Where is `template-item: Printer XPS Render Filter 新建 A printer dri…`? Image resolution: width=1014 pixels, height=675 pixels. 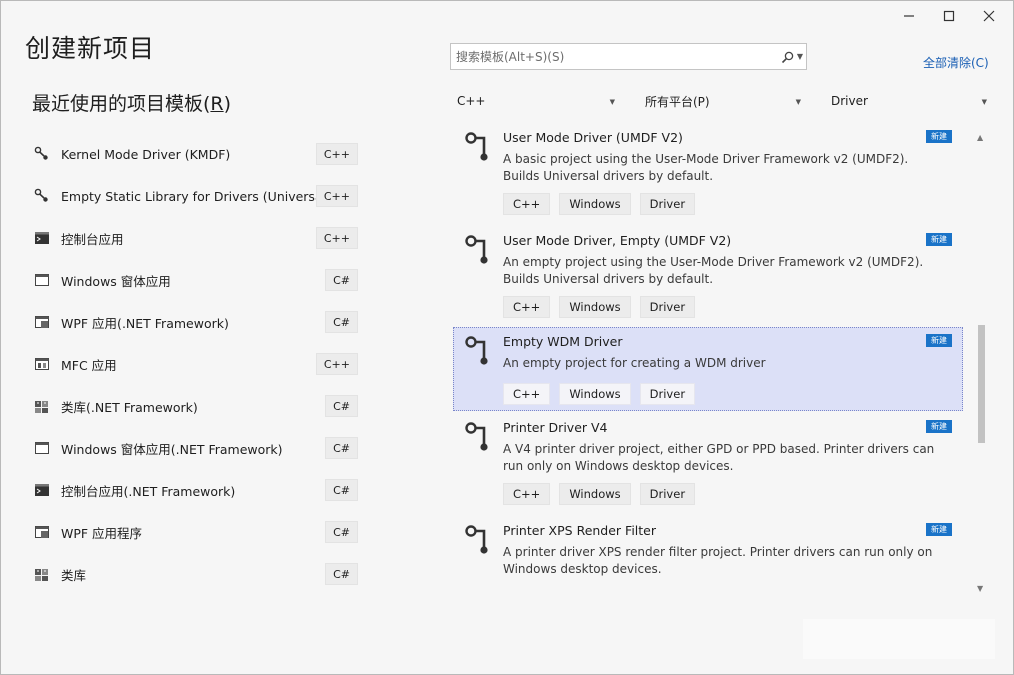 template-item: Printer XPS Render Filter 新建 A printer dri… is located at coordinates (708, 554).